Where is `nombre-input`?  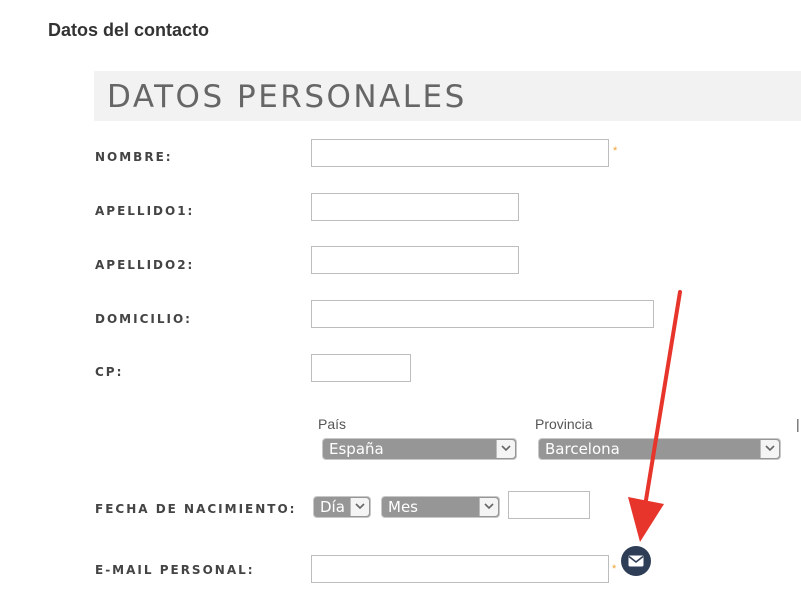 nombre-input is located at coordinates (460, 153).